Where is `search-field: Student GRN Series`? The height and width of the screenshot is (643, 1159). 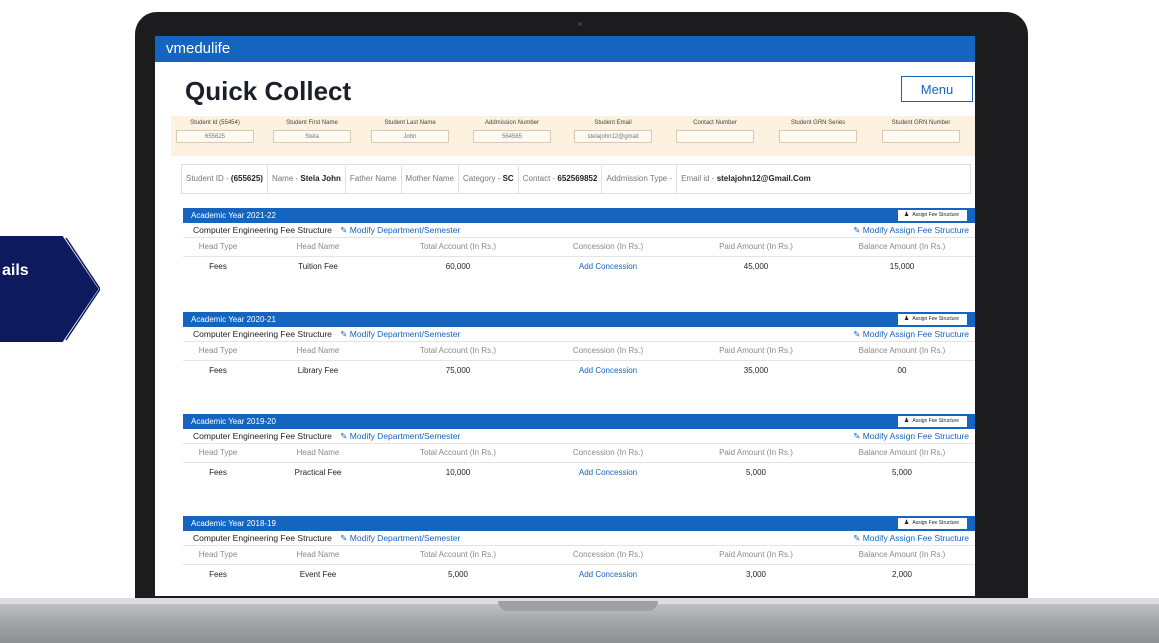 search-field: Student GRN Series is located at coordinates (818, 131).